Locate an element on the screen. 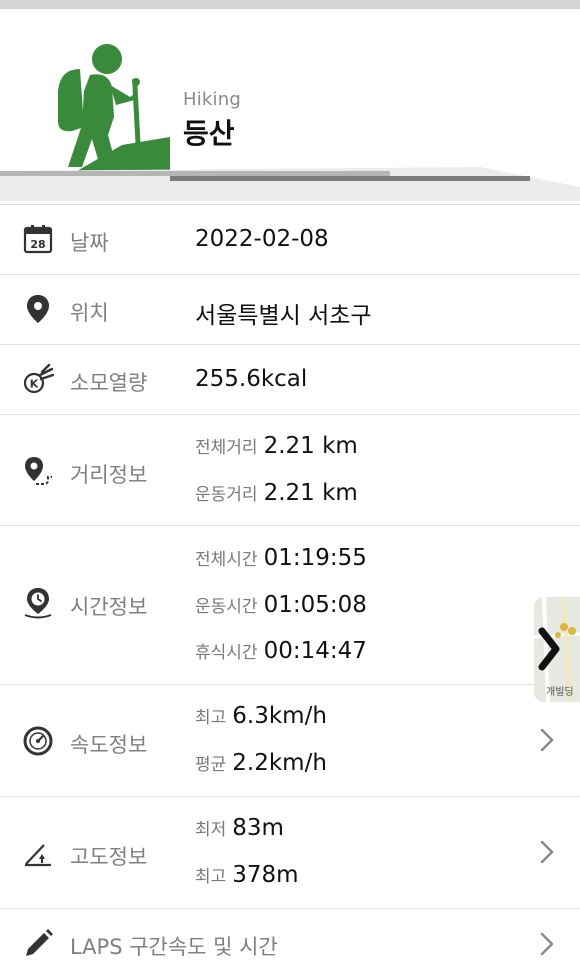 The width and height of the screenshot is (580, 979). map-thumbnail-image: 개빌딩 is located at coordinates (557, 649).